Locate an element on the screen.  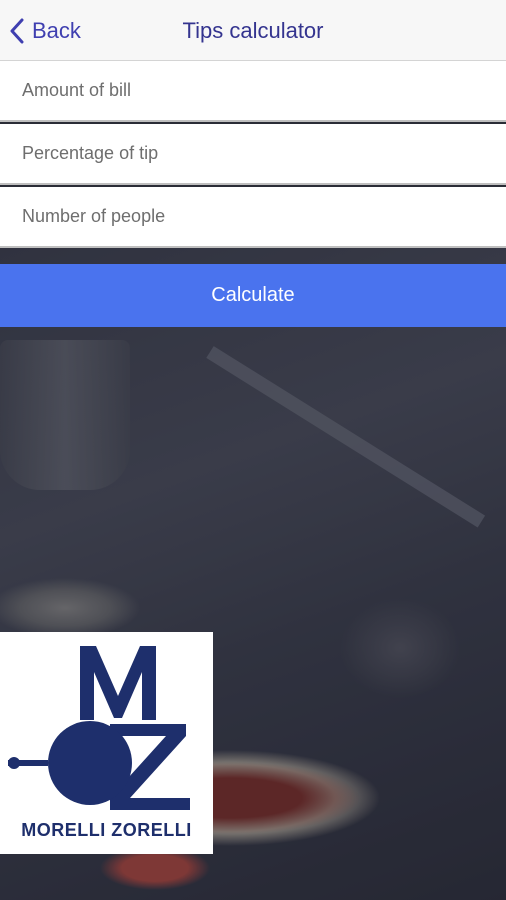
page-title: Tips calculator is located at coordinates (253, 30).